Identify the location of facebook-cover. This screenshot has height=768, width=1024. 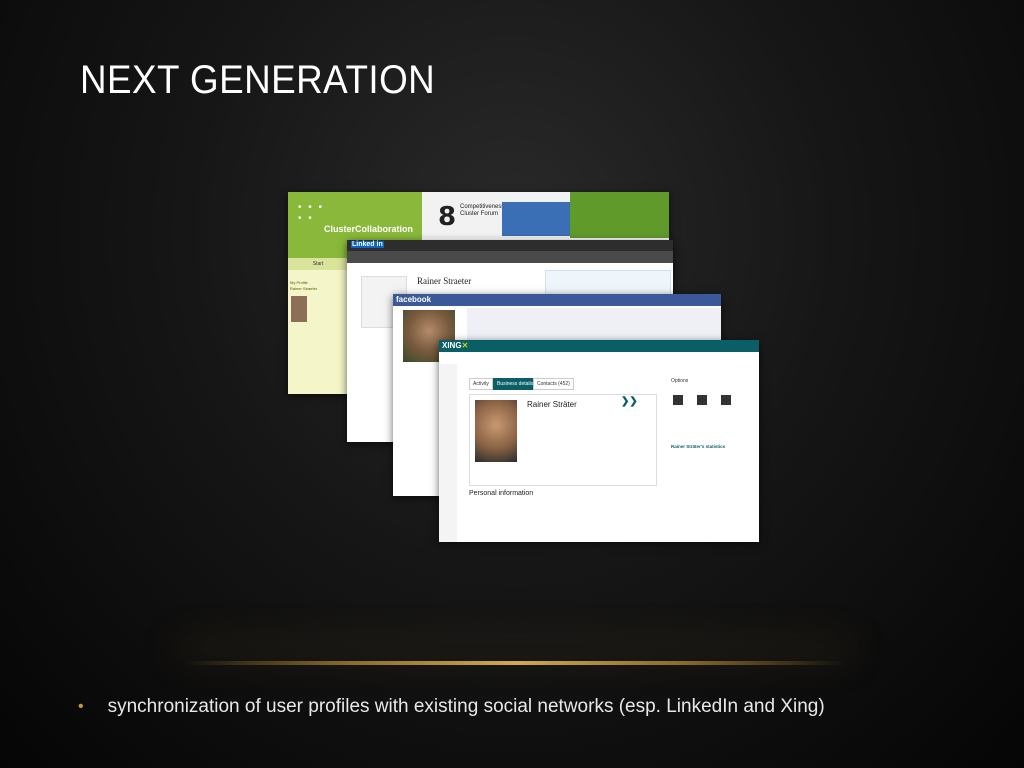
(594, 324).